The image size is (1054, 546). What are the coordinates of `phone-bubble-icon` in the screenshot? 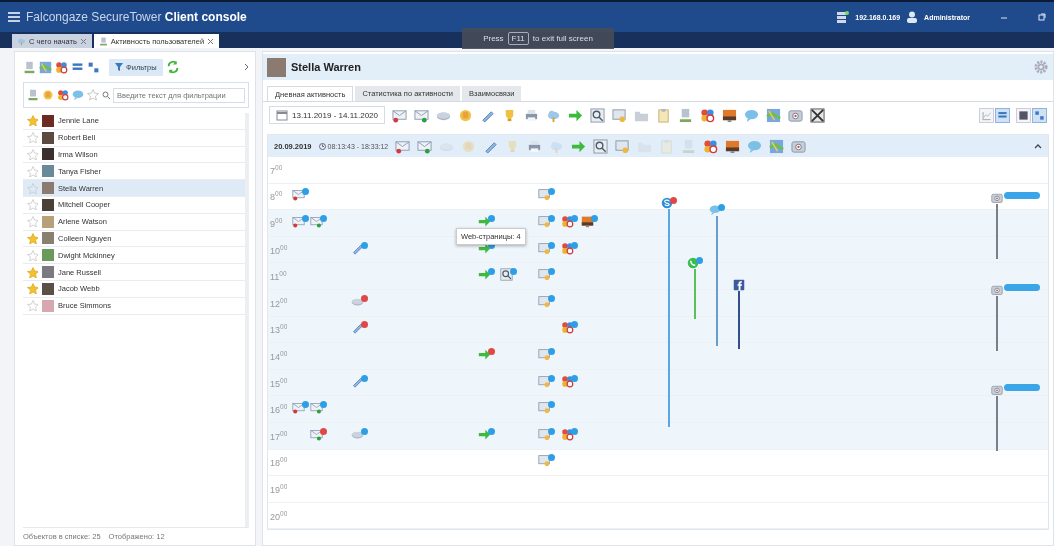 It's located at (693, 263).